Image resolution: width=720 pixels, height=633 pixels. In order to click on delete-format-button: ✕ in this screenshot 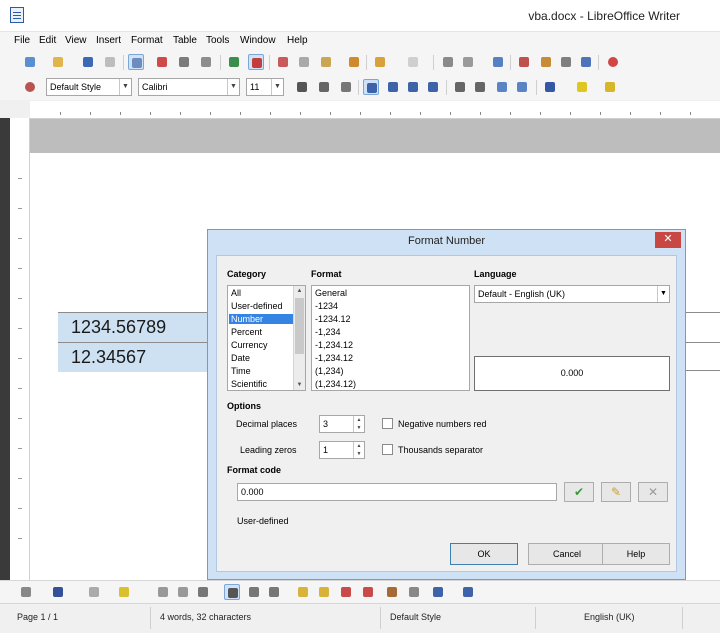, I will do `click(653, 492)`.